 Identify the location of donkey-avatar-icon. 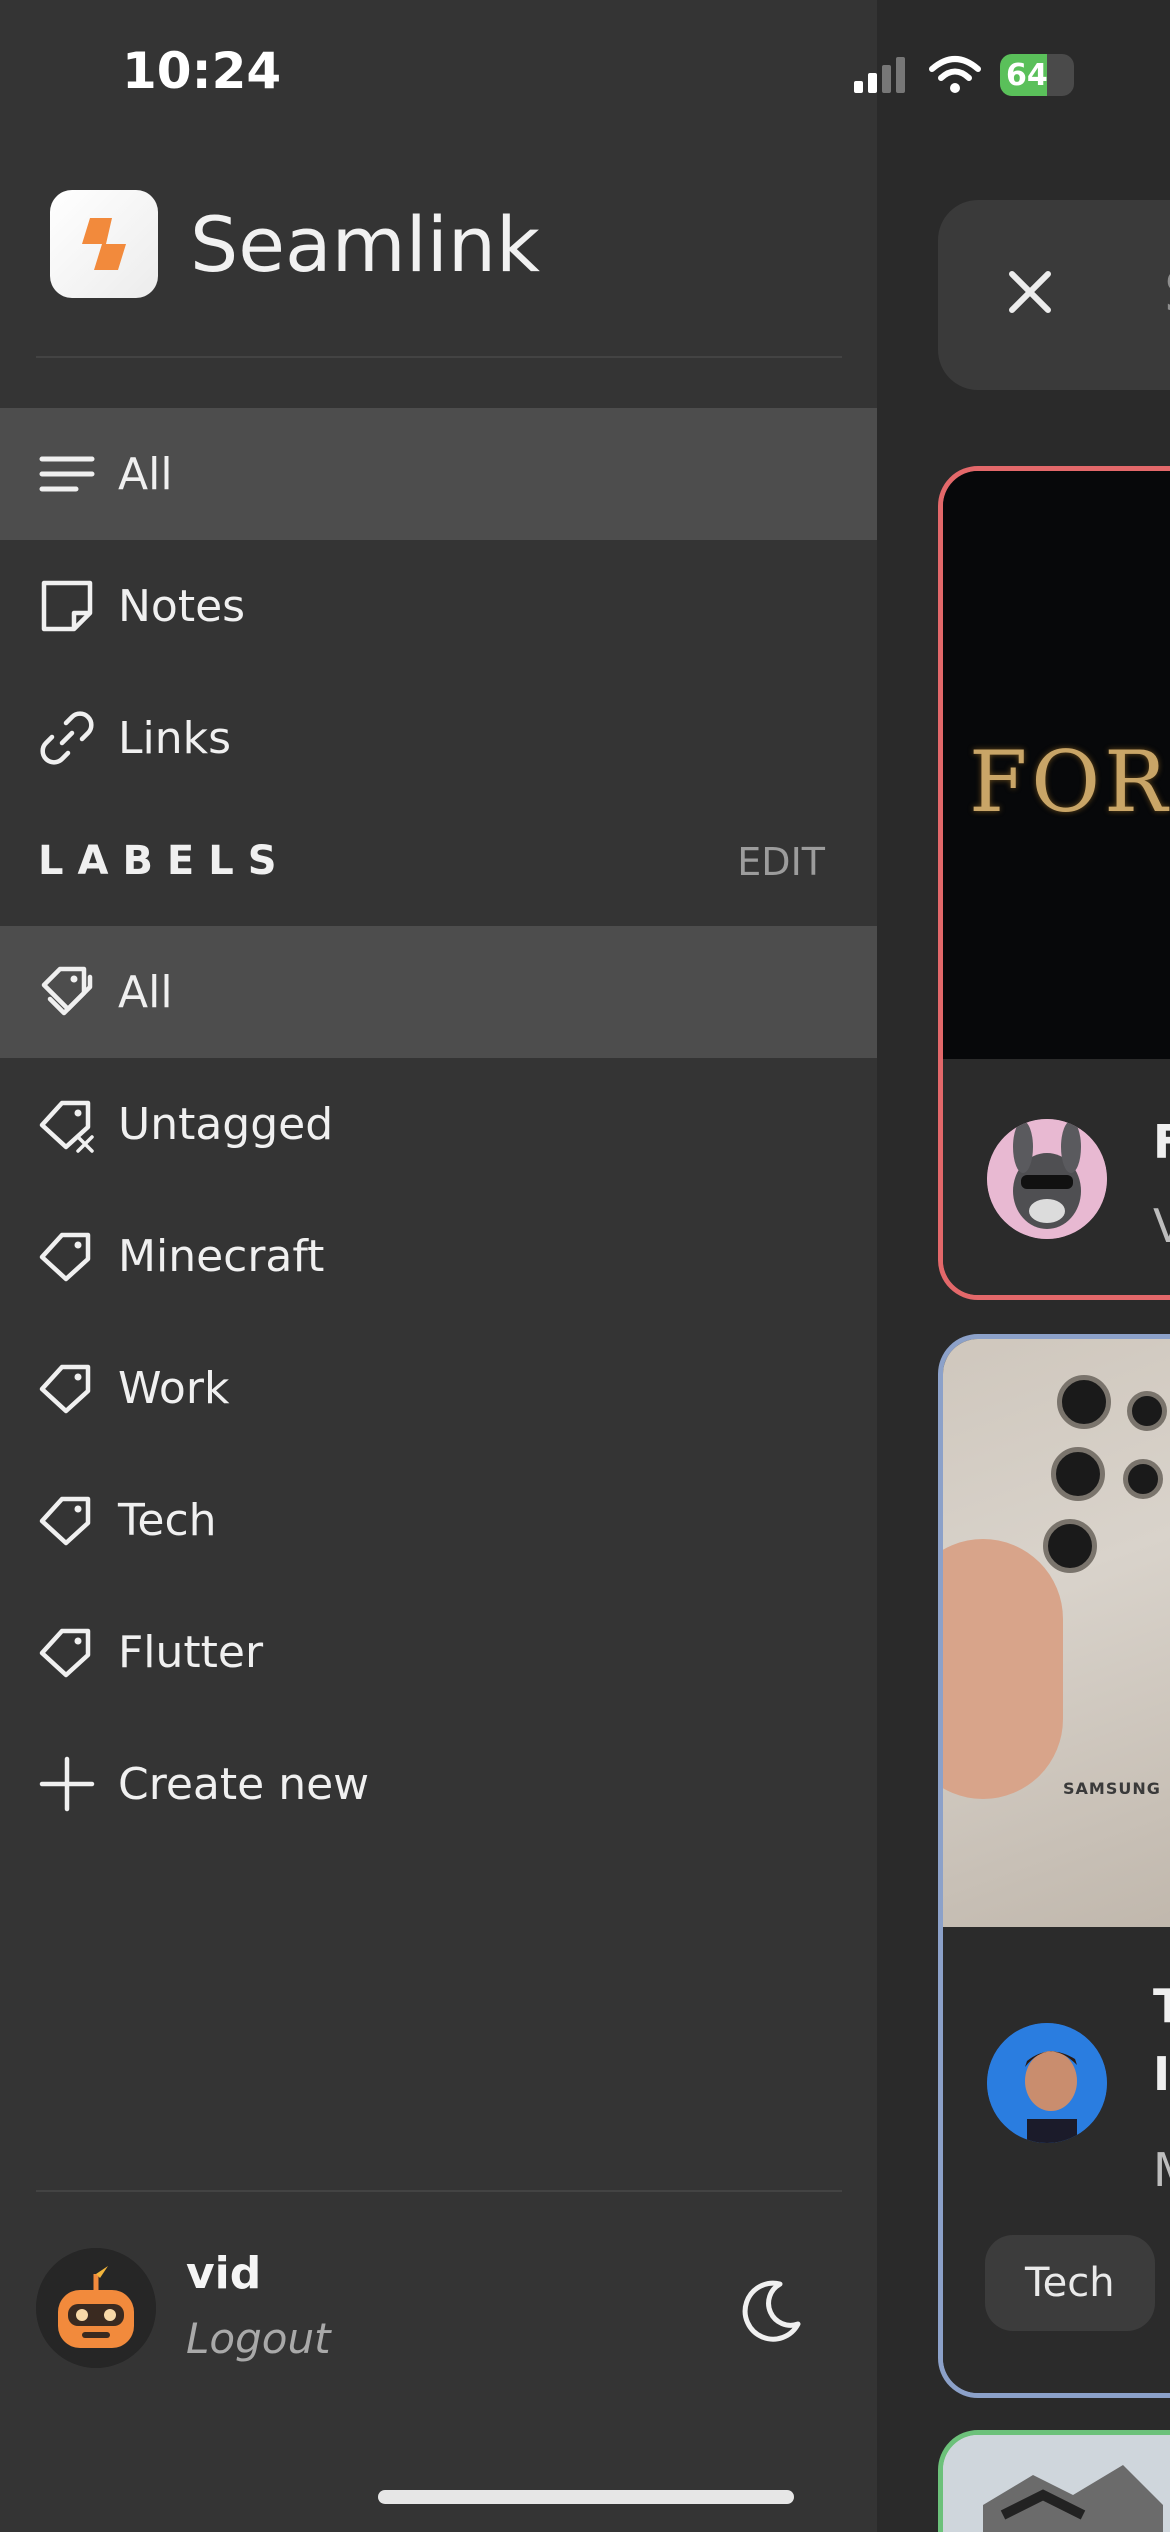
(1047, 1179).